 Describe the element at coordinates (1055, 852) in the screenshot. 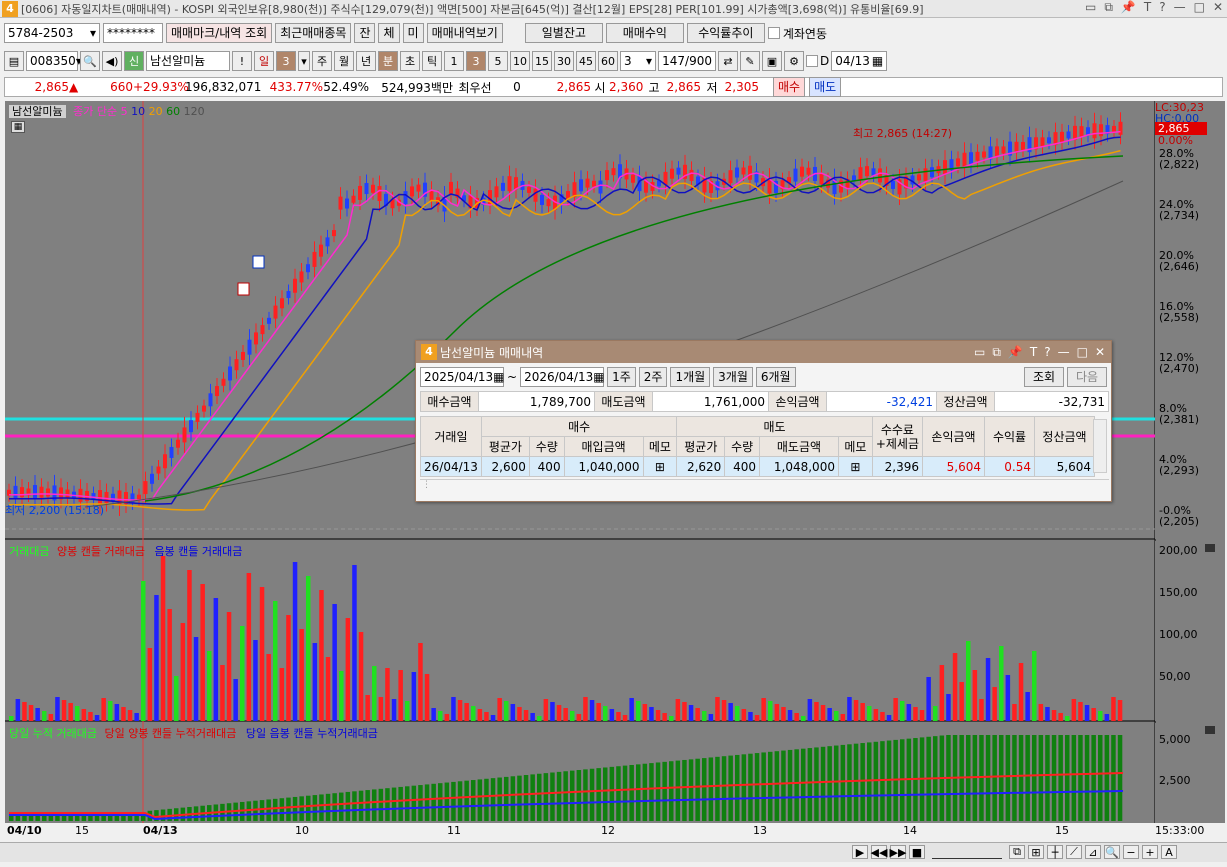

I see `crosshair-icon: ┼` at that location.